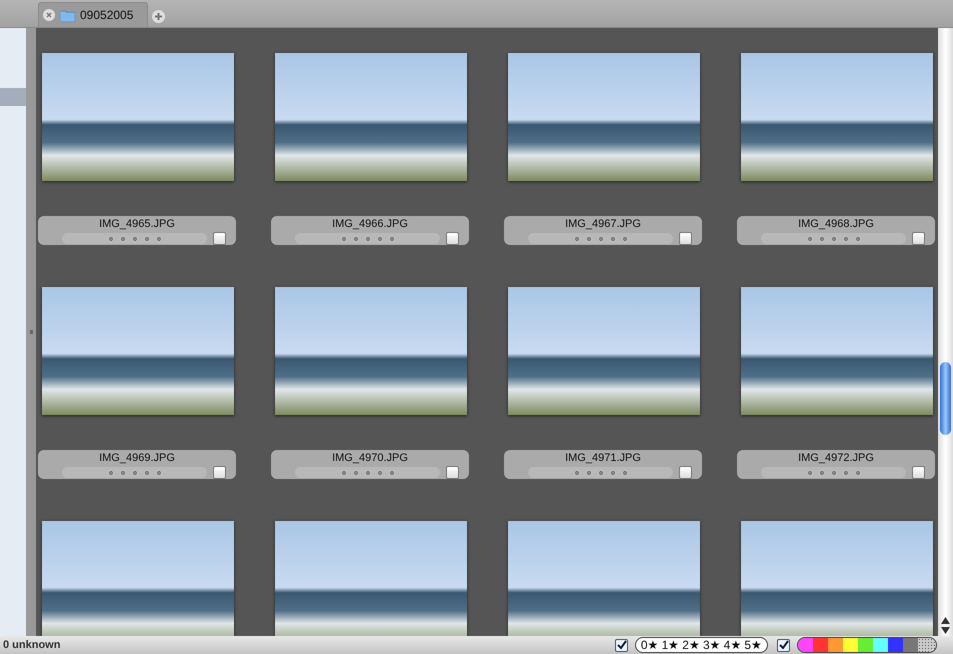 The width and height of the screenshot is (953, 654). I want to click on rating-option: 2★, so click(691, 645).